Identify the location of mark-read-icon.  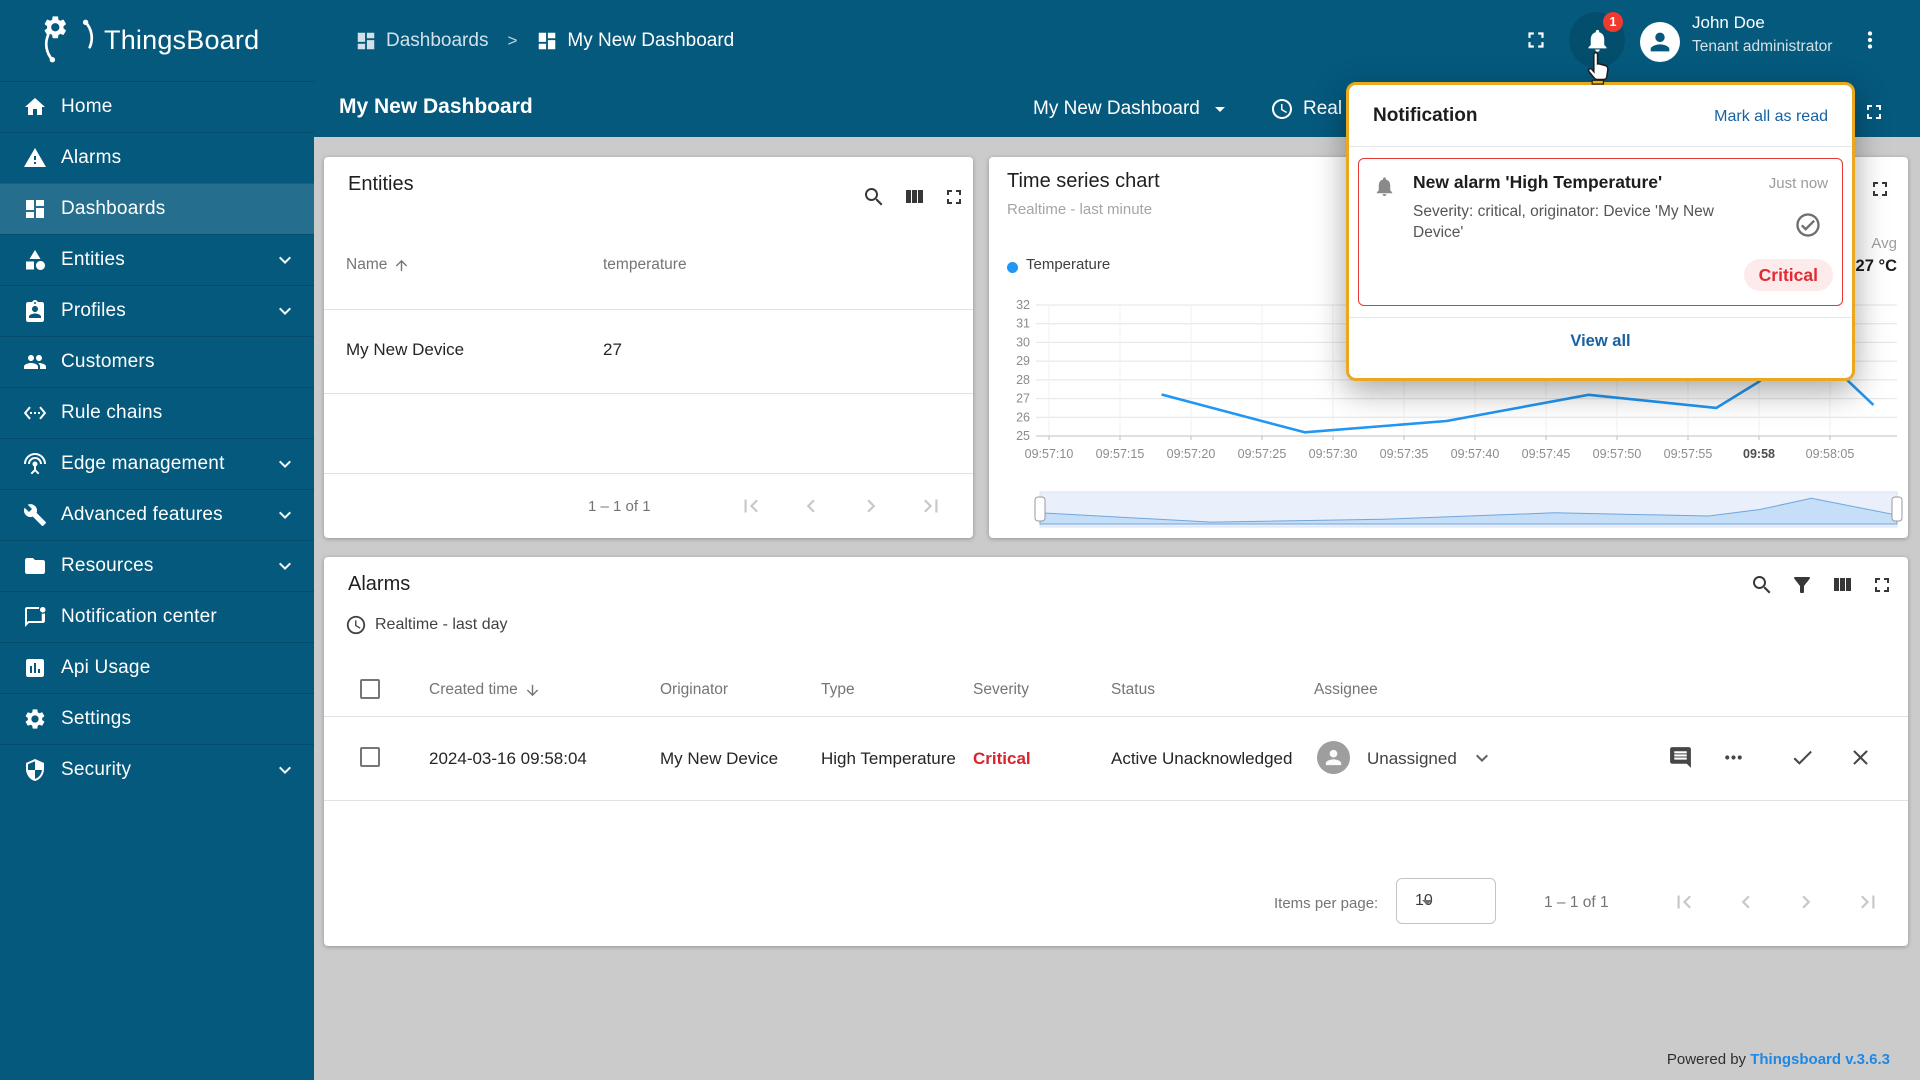
(1808, 225).